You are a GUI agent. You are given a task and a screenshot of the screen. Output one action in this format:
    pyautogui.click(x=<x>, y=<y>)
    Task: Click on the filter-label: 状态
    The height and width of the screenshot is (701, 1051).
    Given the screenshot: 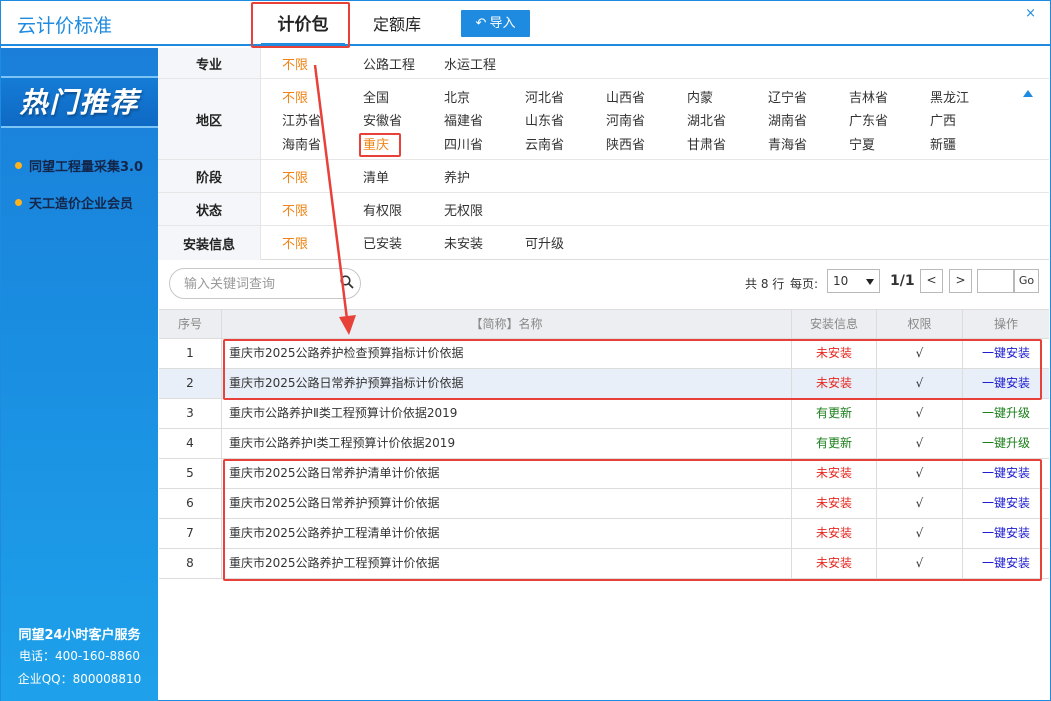 What is the action you would take?
    pyautogui.click(x=209, y=209)
    